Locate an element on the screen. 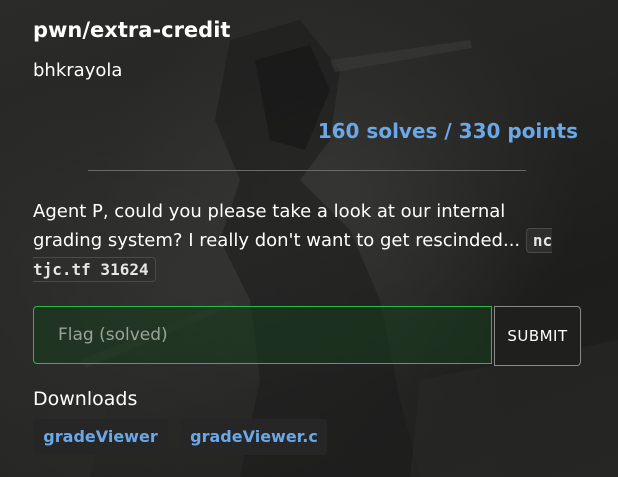 The height and width of the screenshot is (477, 618). divider is located at coordinates (307, 170).